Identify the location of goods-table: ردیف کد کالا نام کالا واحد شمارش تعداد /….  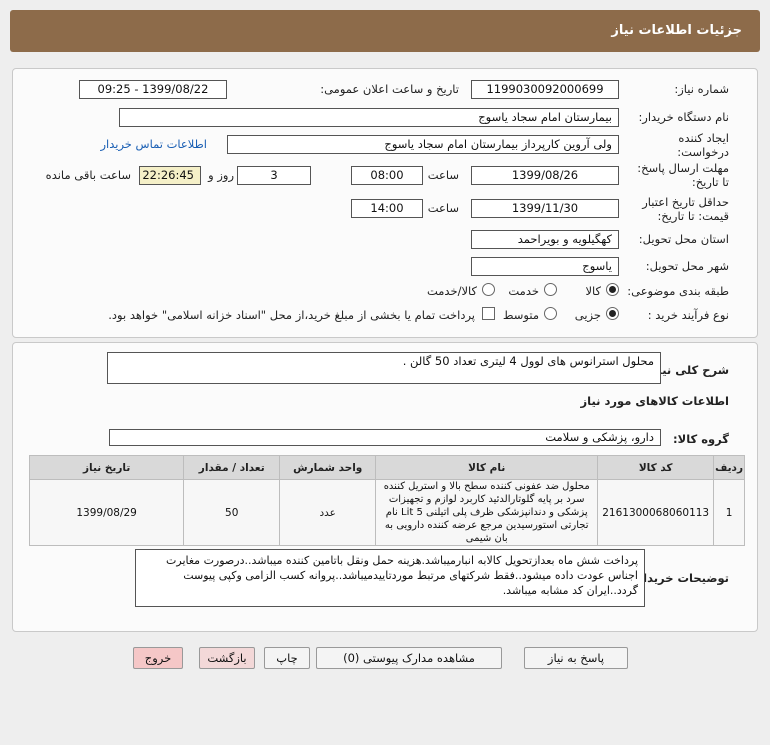
(386, 500).